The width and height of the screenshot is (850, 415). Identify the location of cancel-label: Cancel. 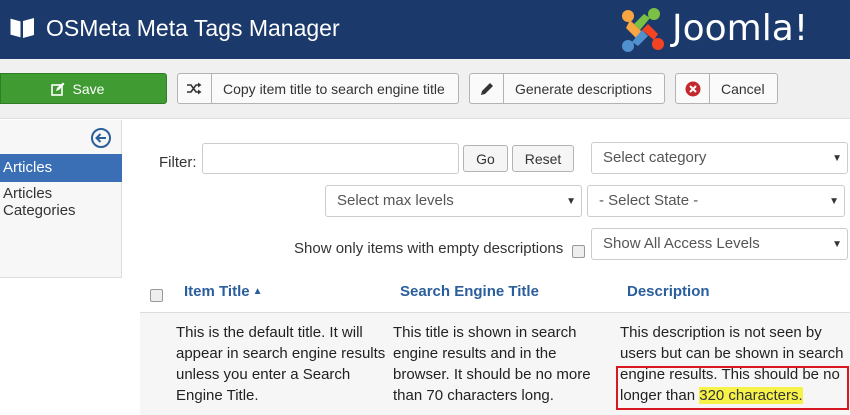
(743, 88).